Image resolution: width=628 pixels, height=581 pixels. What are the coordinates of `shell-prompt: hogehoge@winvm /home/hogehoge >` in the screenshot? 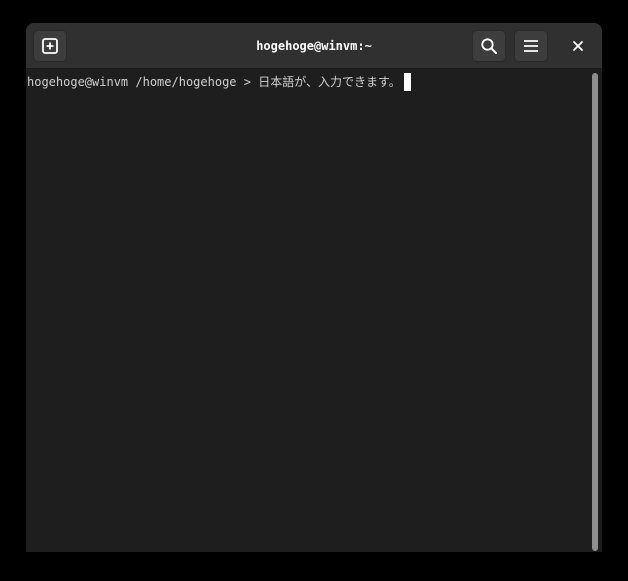 It's located at (143, 82).